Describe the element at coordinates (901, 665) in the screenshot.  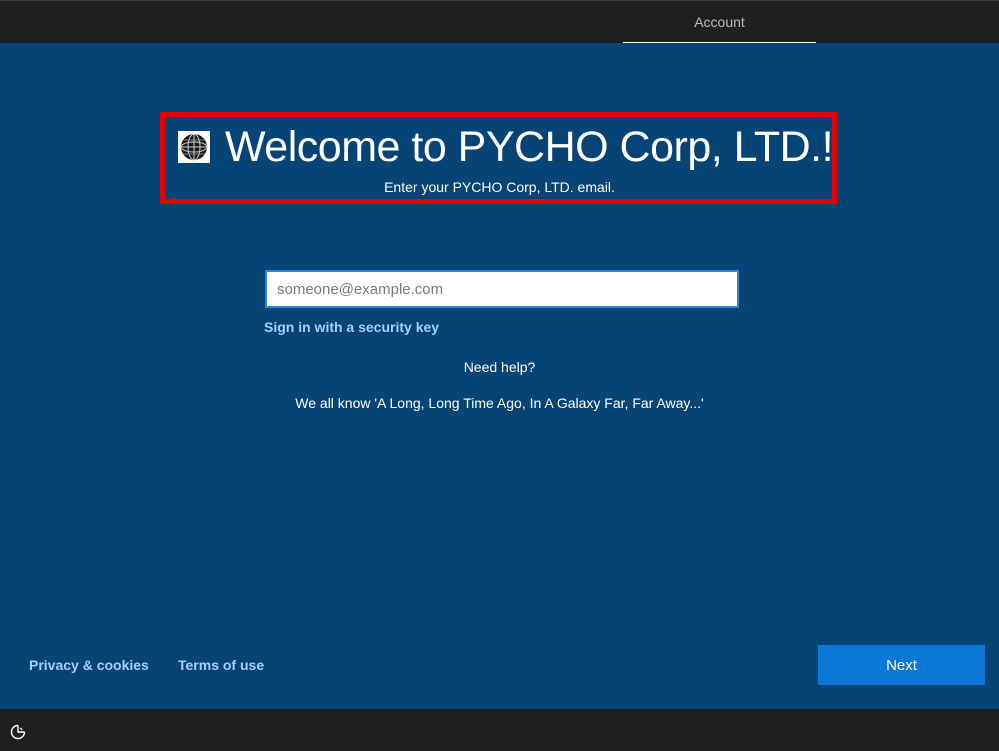
I see `next-button: Next` at that location.